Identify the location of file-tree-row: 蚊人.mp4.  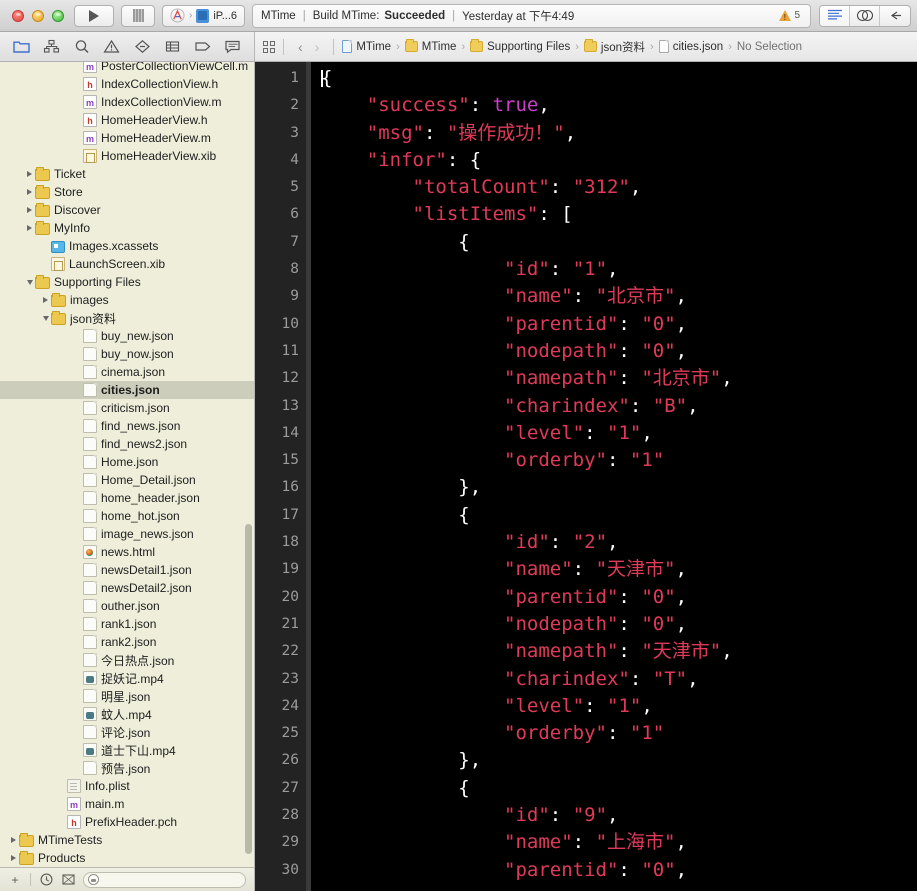
(127, 714).